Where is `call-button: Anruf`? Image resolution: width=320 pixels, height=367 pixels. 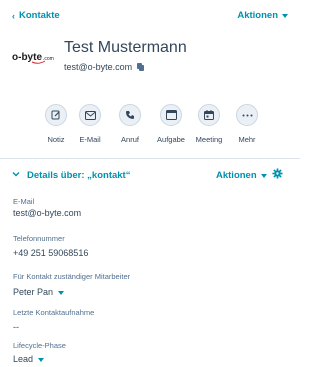
call-button: Anruf is located at coordinates (130, 124).